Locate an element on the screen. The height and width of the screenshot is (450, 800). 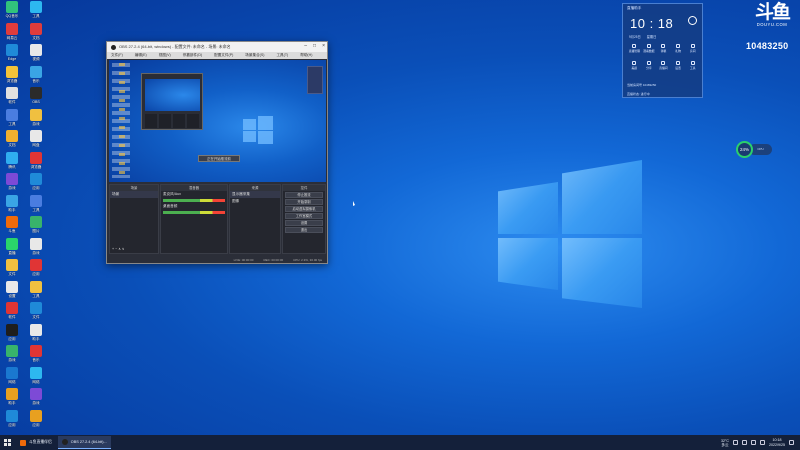
scene-controls: + − ∧ ∨ is located at coordinates (134, 249).